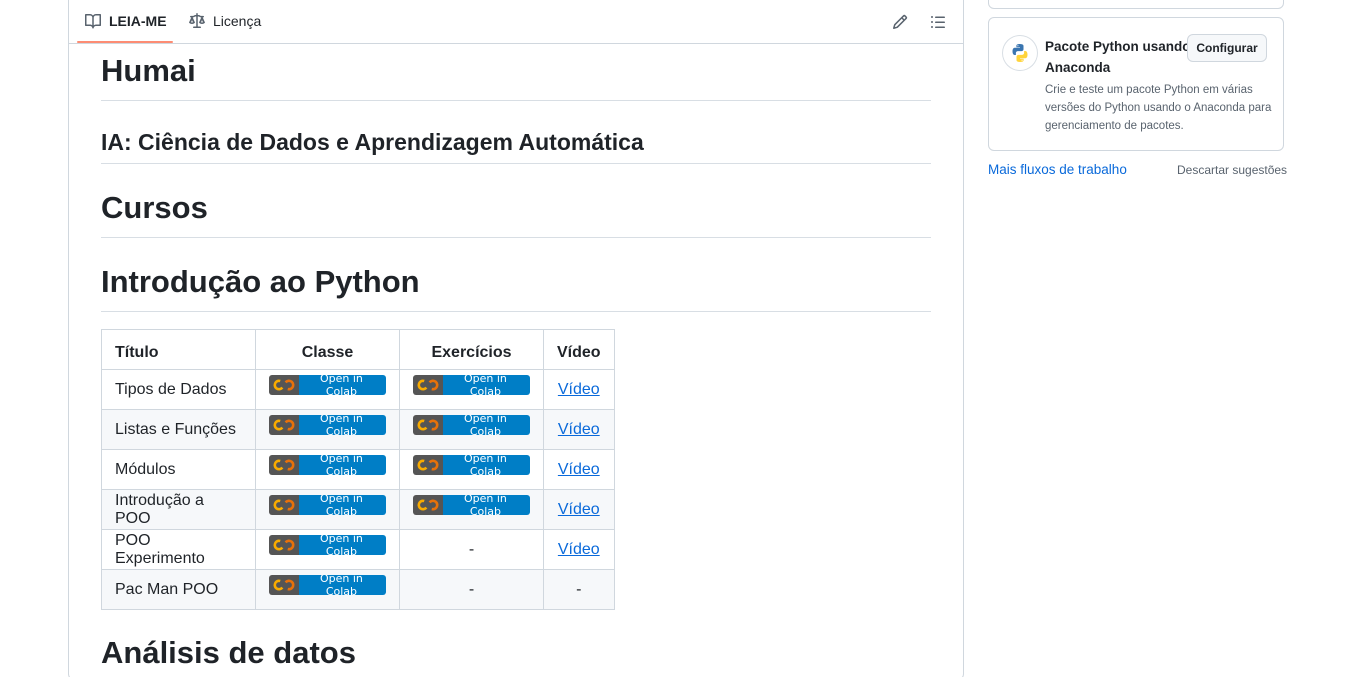 Image resolution: width=1348 pixels, height=677 pixels. What do you see at coordinates (516, 287) in the screenshot?
I see `heading-python: Introdução ao Python` at bounding box center [516, 287].